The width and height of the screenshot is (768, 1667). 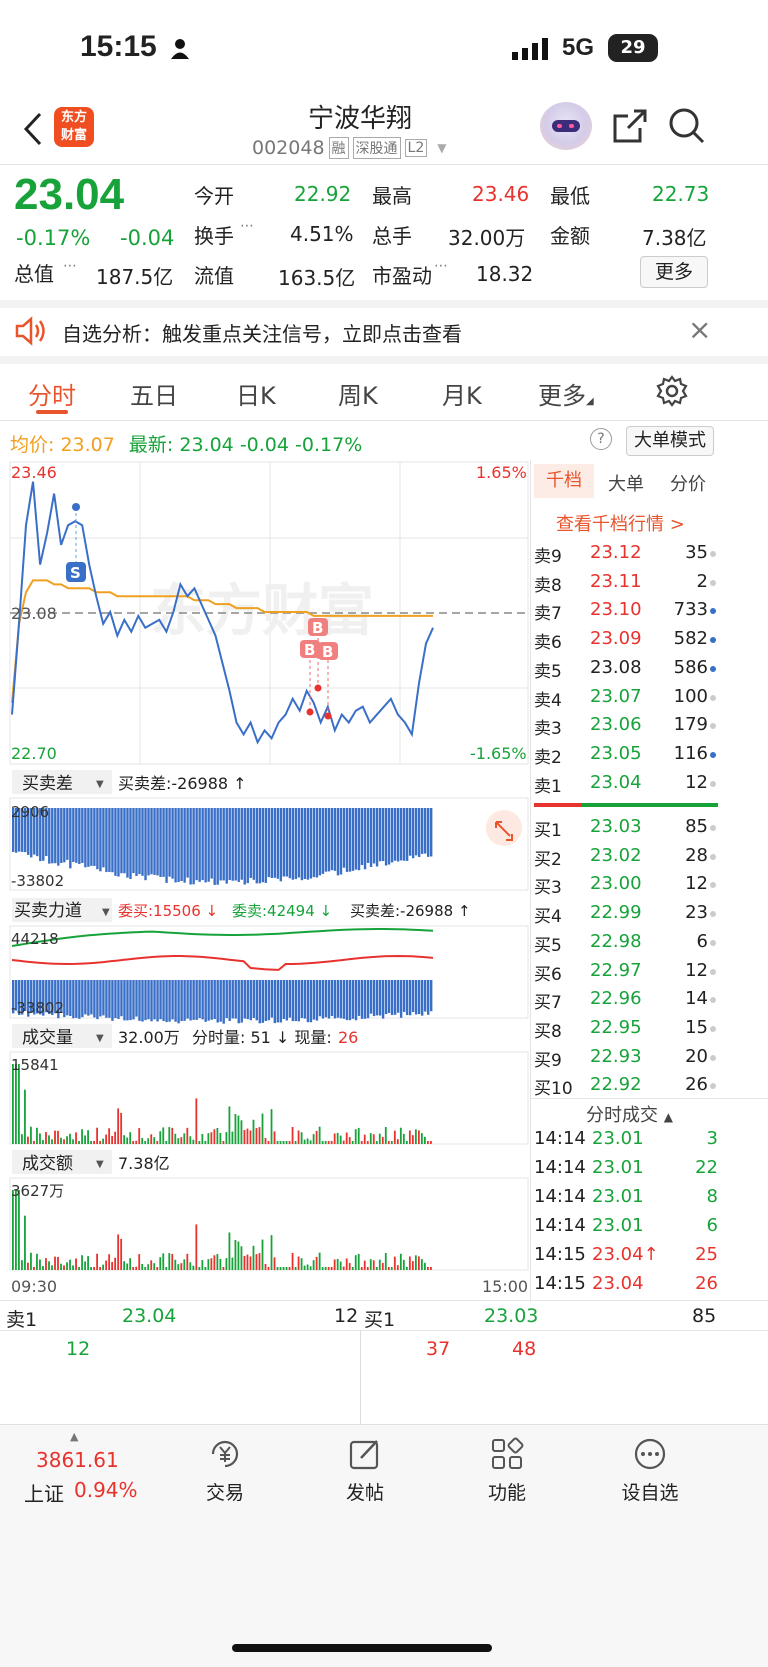 What do you see at coordinates (52, 393) in the screenshot?
I see `tab-intraday: 分时` at bounding box center [52, 393].